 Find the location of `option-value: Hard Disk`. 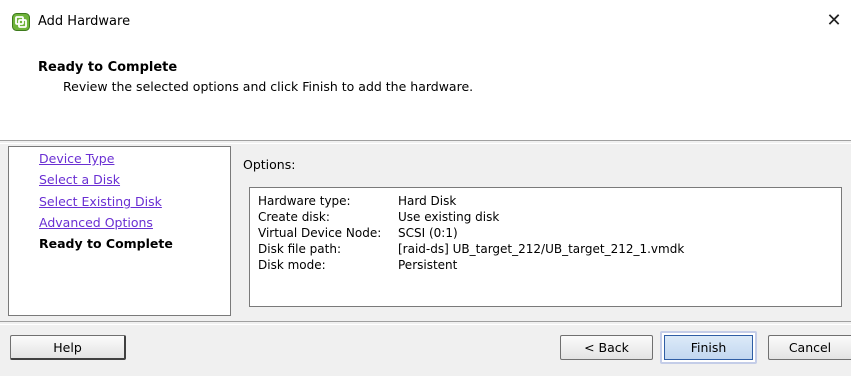

option-value: Hard Disk is located at coordinates (427, 201).